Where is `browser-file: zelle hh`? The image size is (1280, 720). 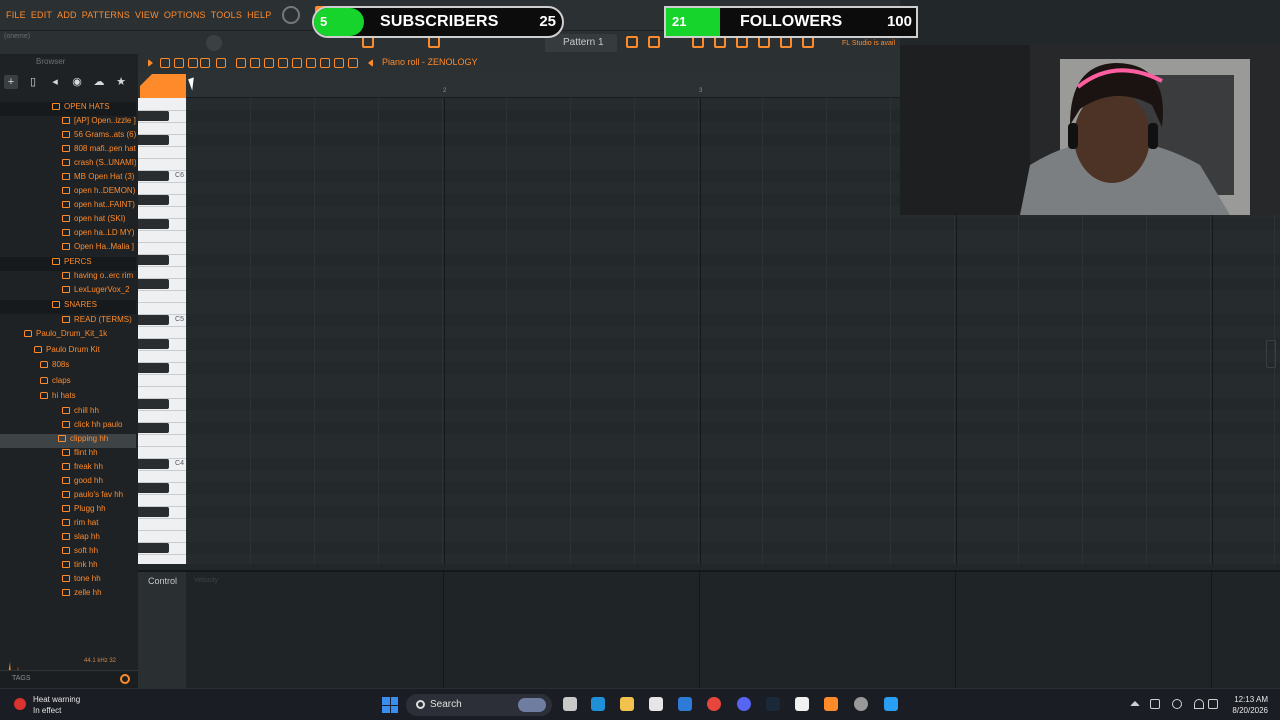 browser-file: zelle hh is located at coordinates (68, 595).